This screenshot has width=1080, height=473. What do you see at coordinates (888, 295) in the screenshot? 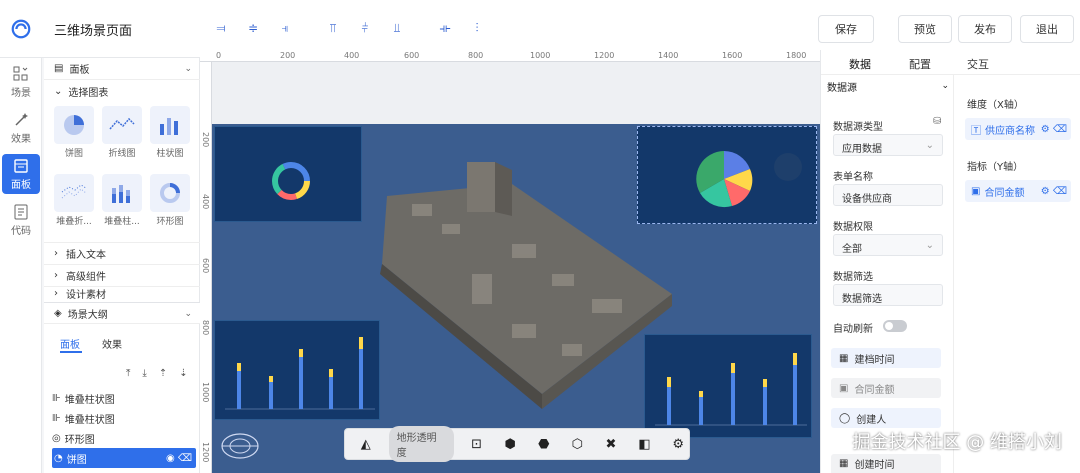
I see `filter-button: 数据筛选` at bounding box center [888, 295].